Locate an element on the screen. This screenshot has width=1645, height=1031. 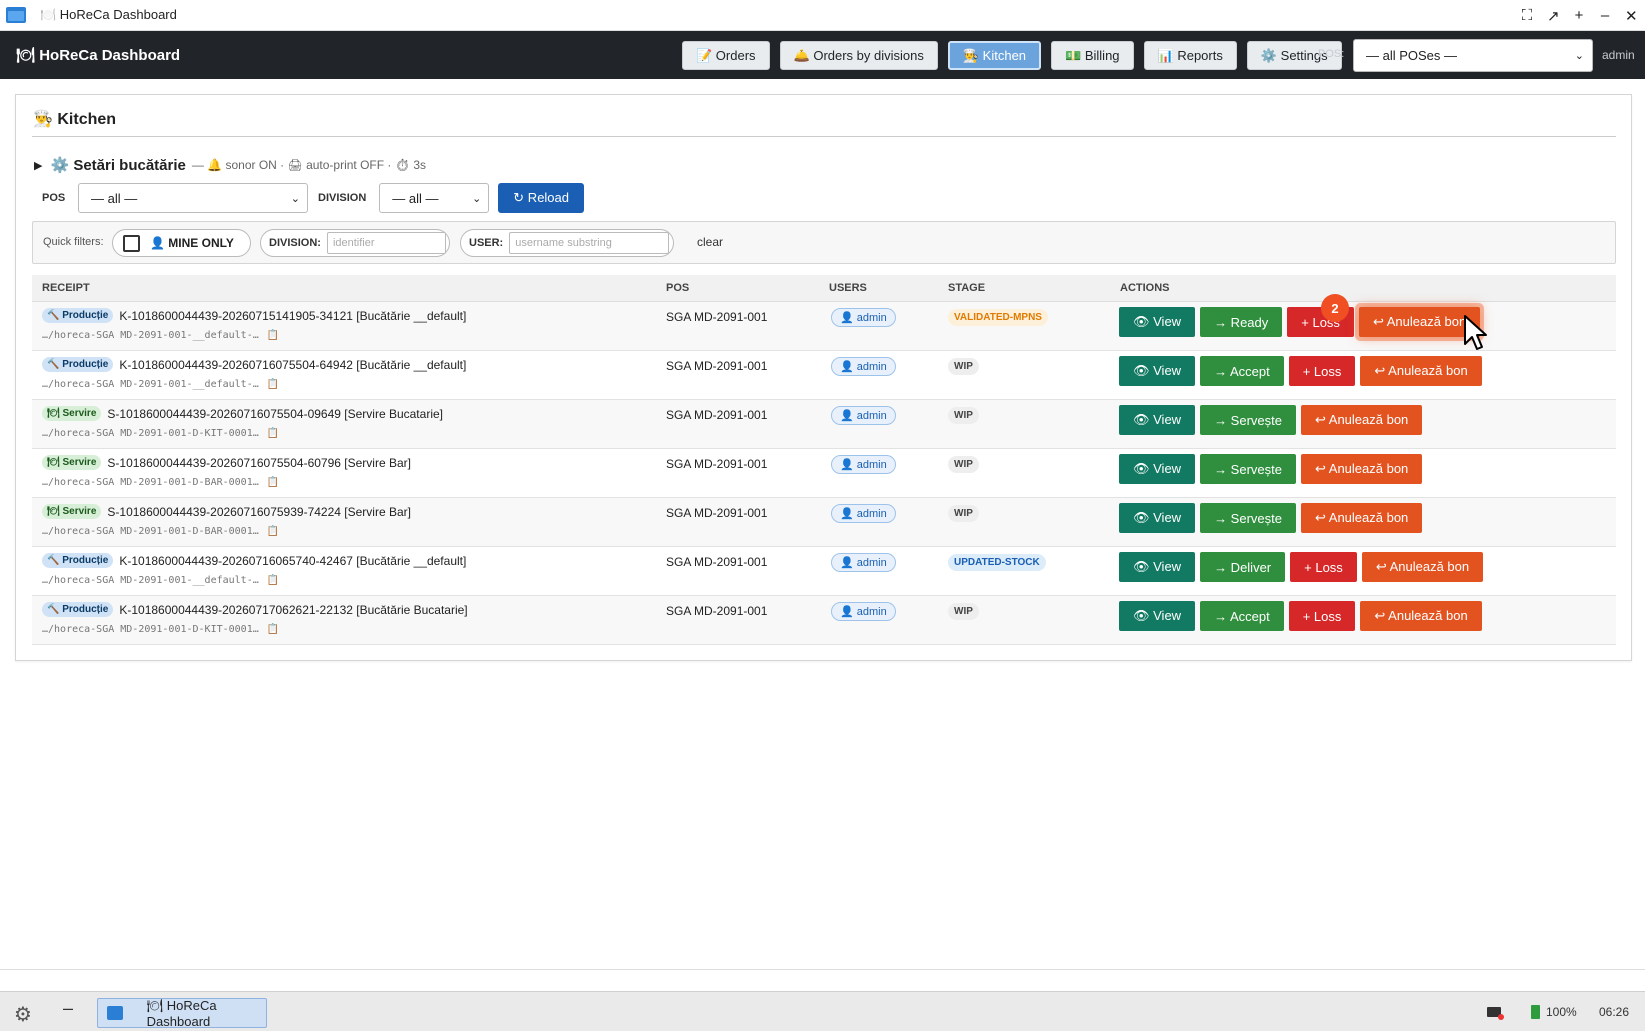
pos-global-select: — all POSes — ⌄ is located at coordinates (1473, 55).